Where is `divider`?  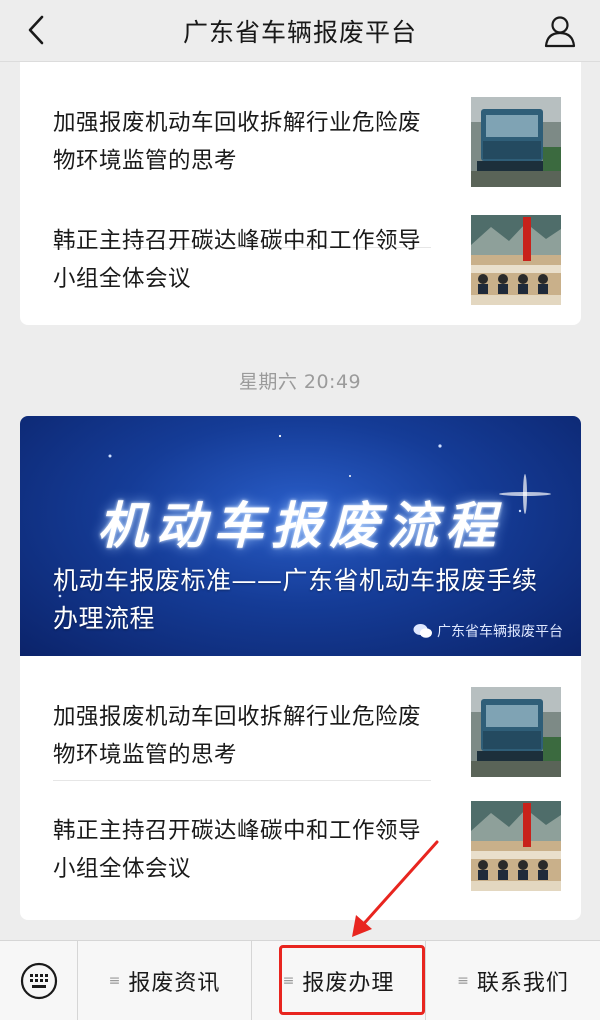 divider is located at coordinates (242, 780).